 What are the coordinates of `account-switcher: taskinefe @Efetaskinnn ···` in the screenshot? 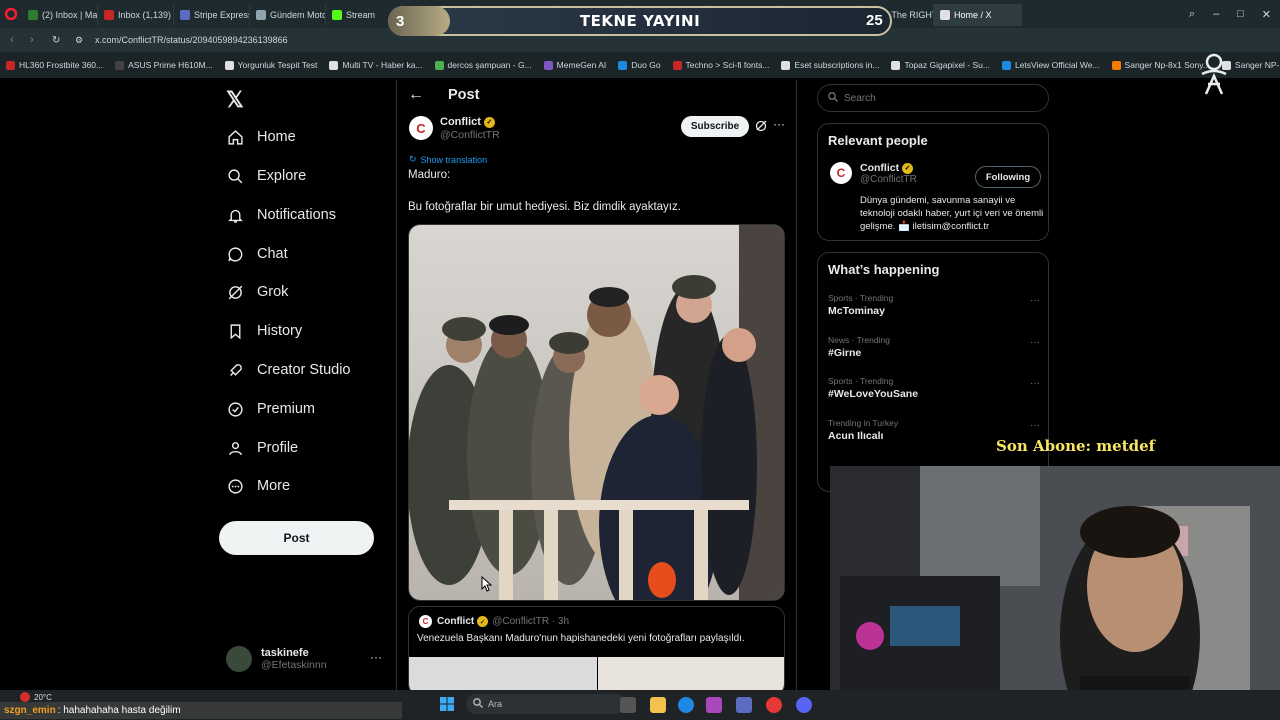 It's located at (306, 659).